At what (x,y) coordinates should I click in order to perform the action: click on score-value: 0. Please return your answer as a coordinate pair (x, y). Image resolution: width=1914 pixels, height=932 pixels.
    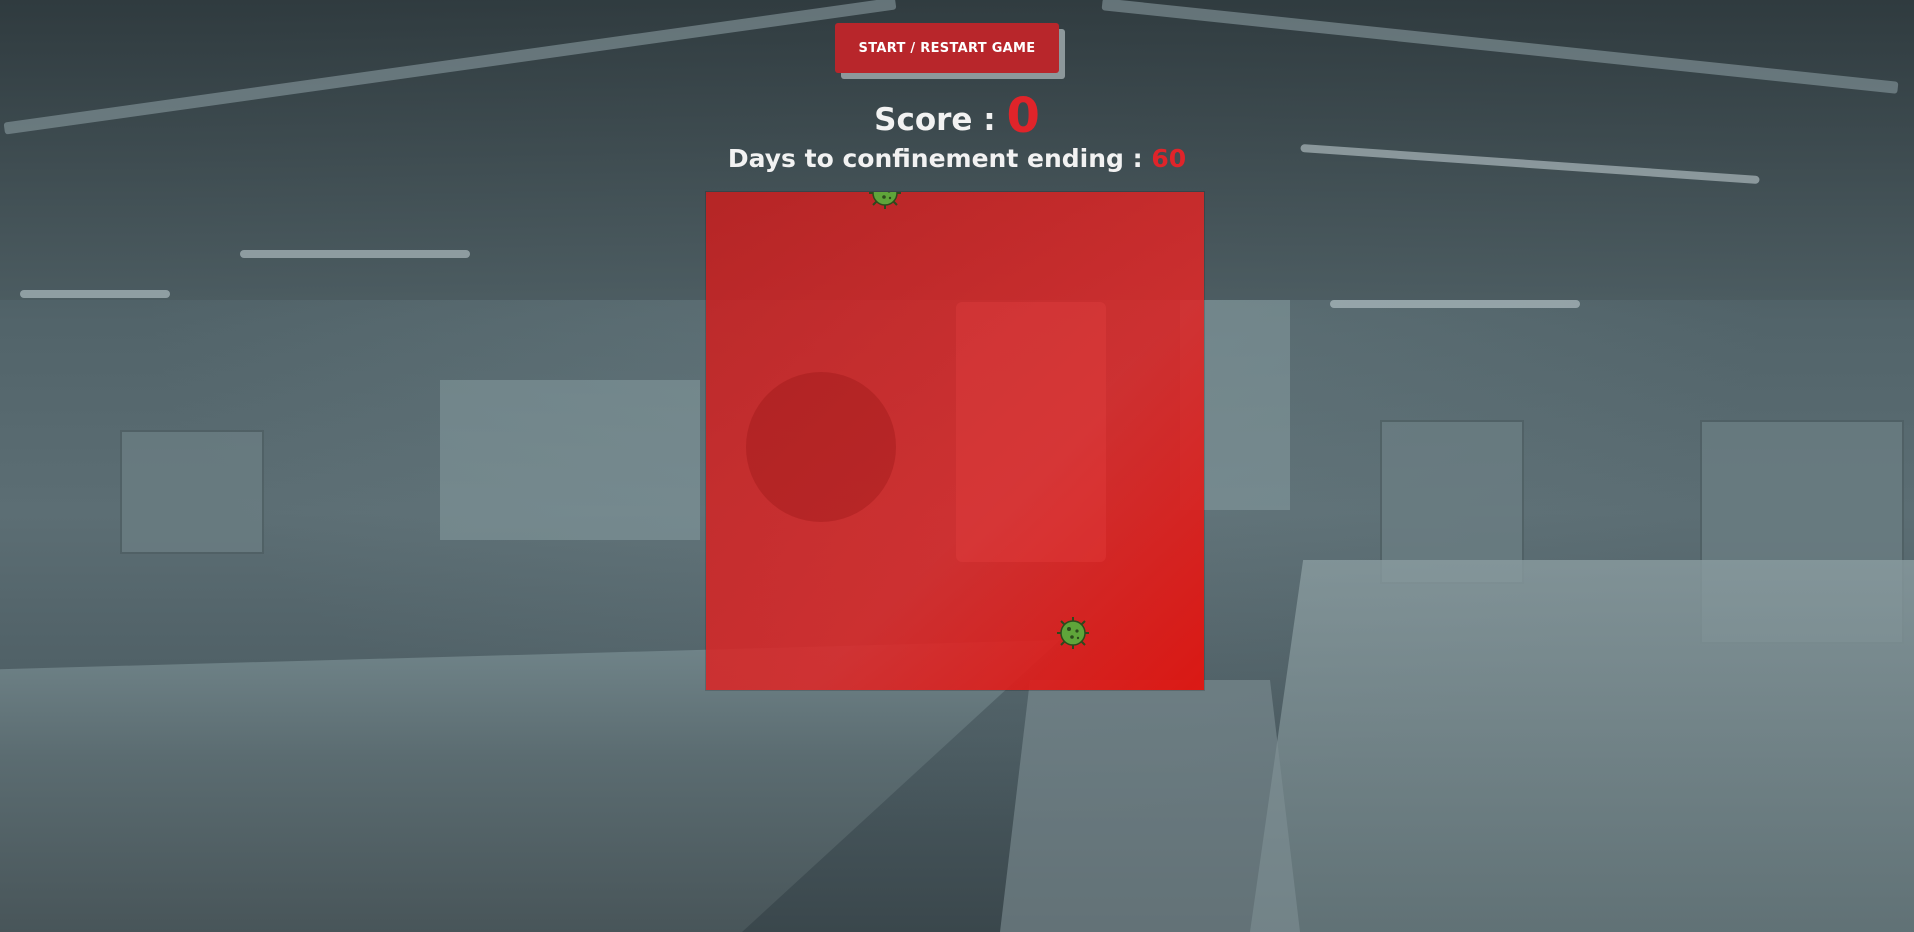
    Looking at the image, I should click on (1023, 116).